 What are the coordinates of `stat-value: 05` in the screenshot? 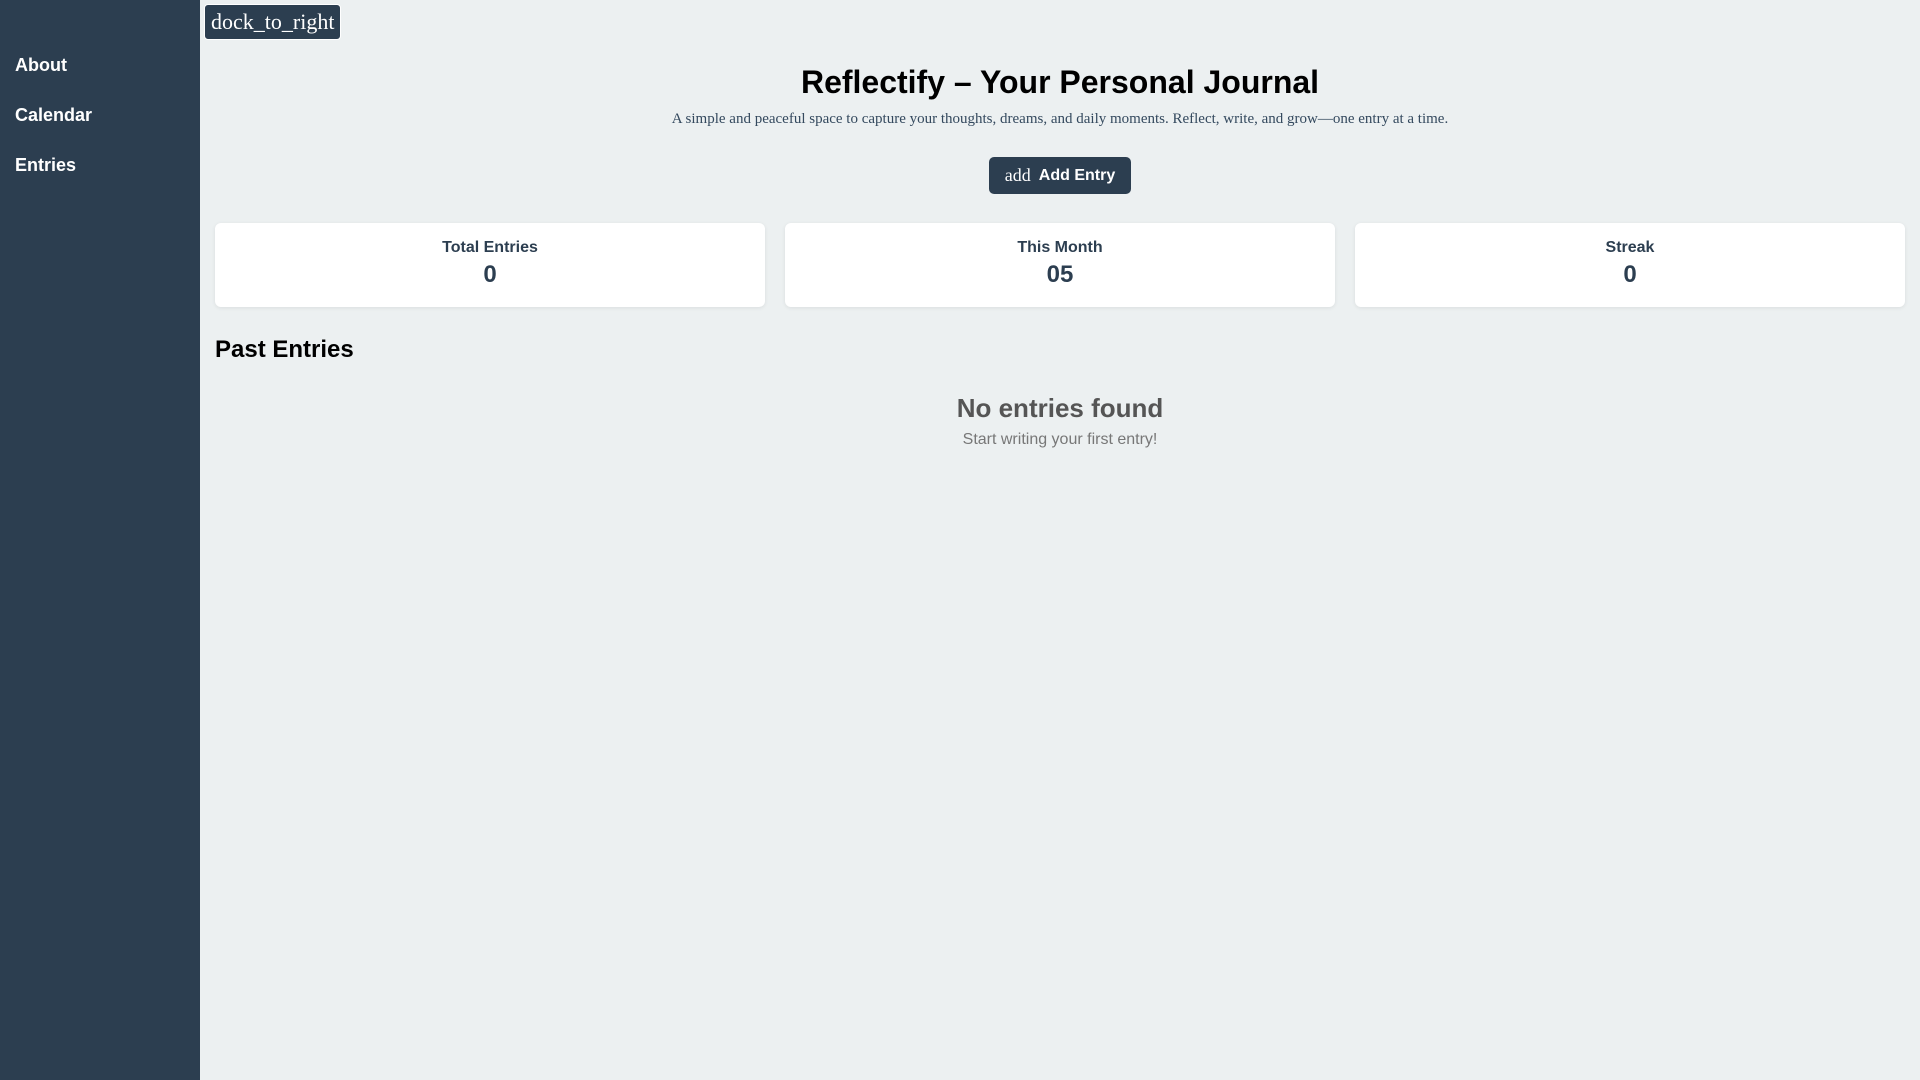 It's located at (1060, 274).